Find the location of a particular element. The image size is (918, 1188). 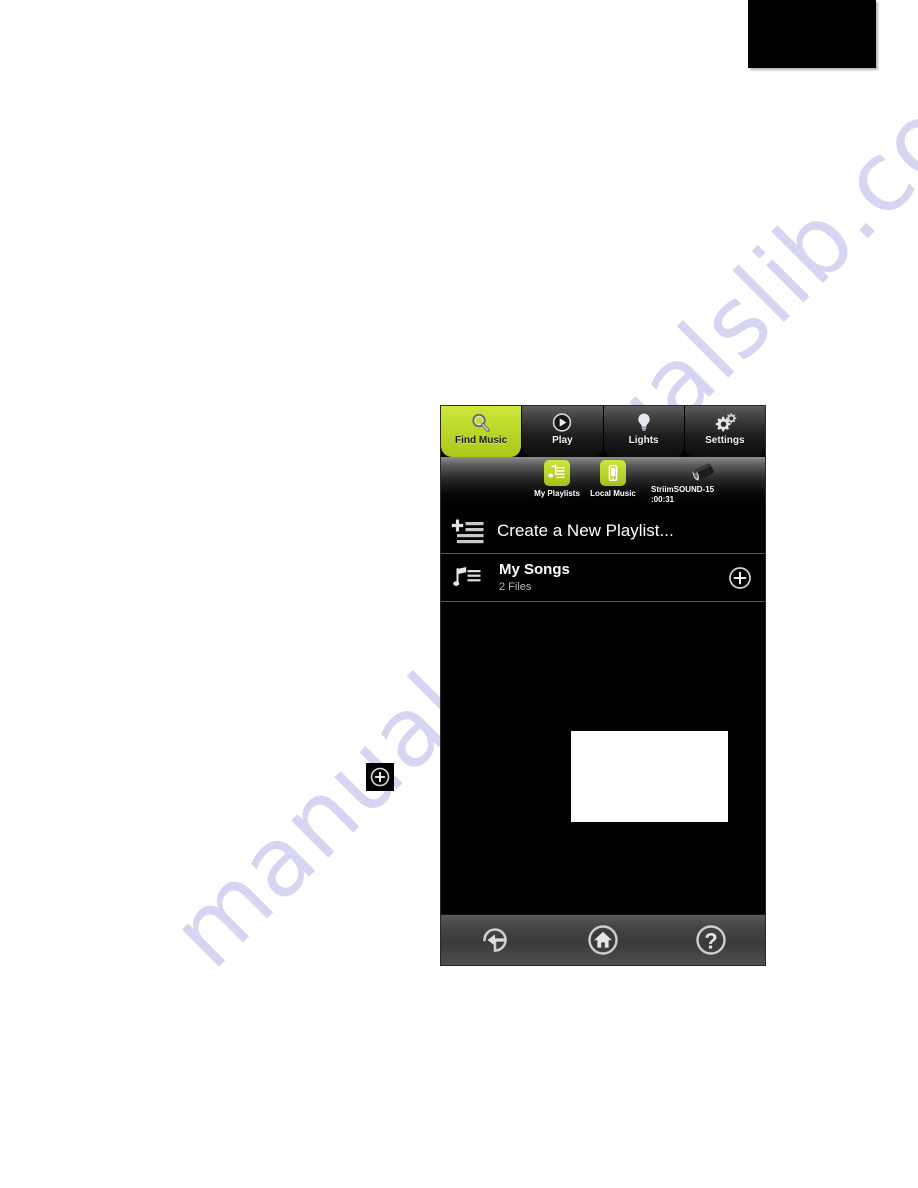

callout-box is located at coordinates (649, 776).